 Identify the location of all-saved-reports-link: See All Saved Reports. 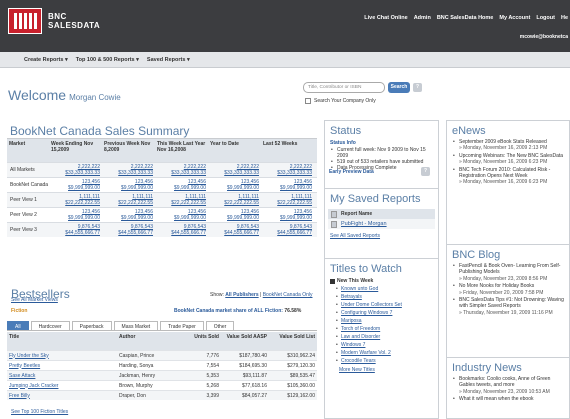
(355, 236).